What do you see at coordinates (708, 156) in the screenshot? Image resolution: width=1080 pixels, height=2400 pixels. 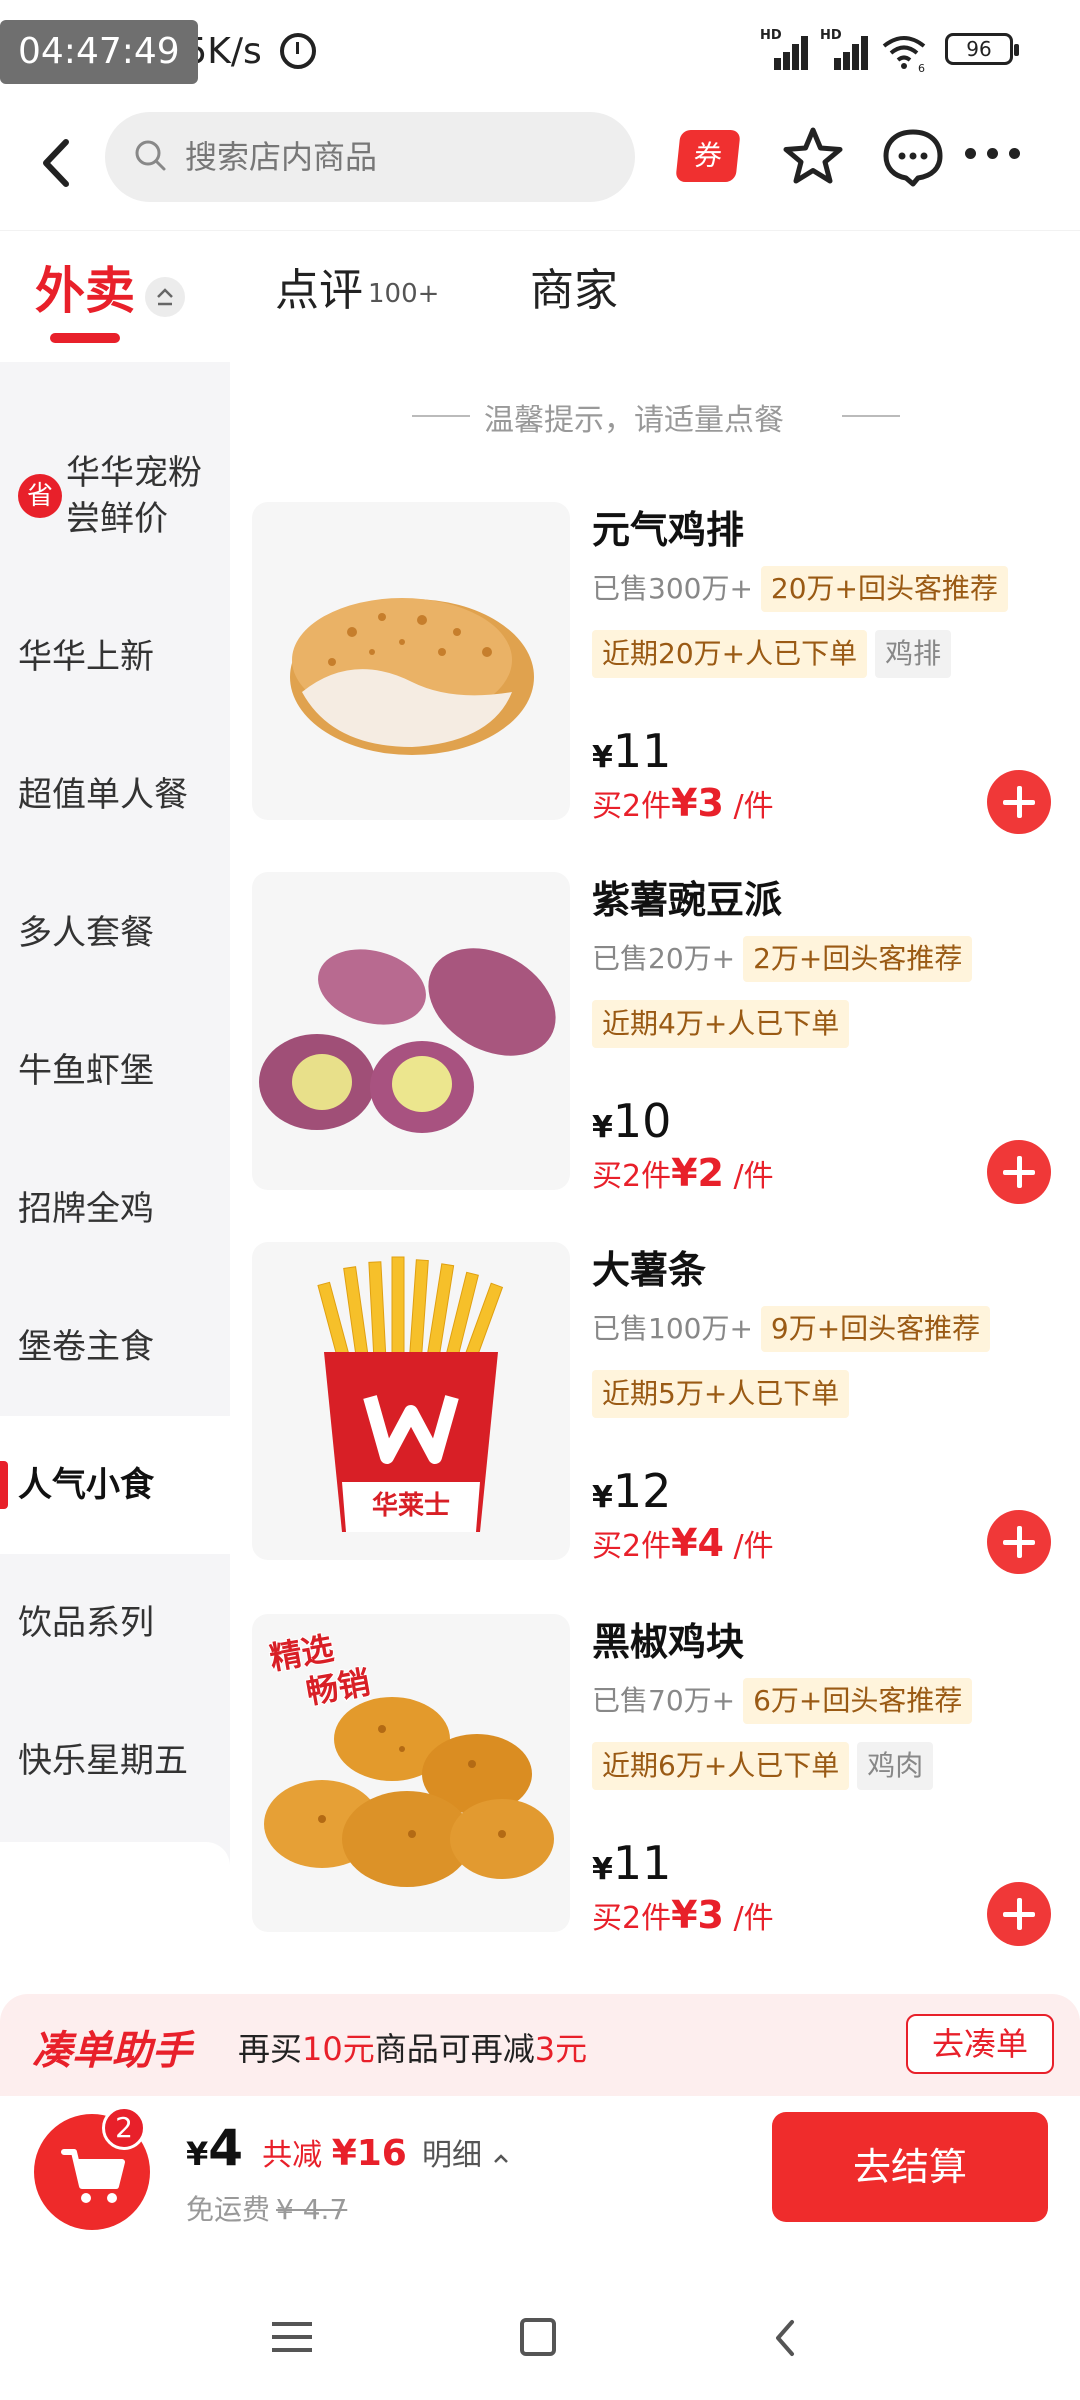 I see `coupon-button: 券` at bounding box center [708, 156].